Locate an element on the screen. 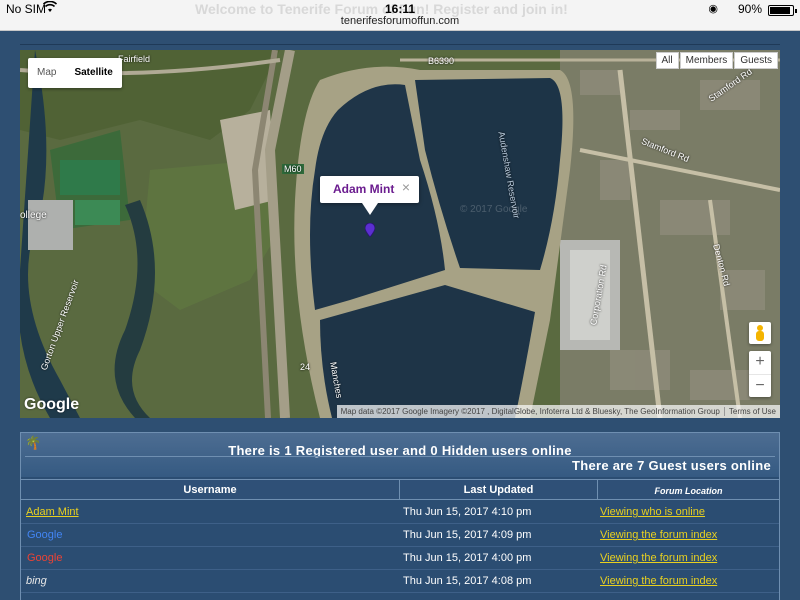 The width and height of the screenshot is (800, 600). last-updated: Thu Jun 15, 2017 4:08 pm is located at coordinates (467, 581).